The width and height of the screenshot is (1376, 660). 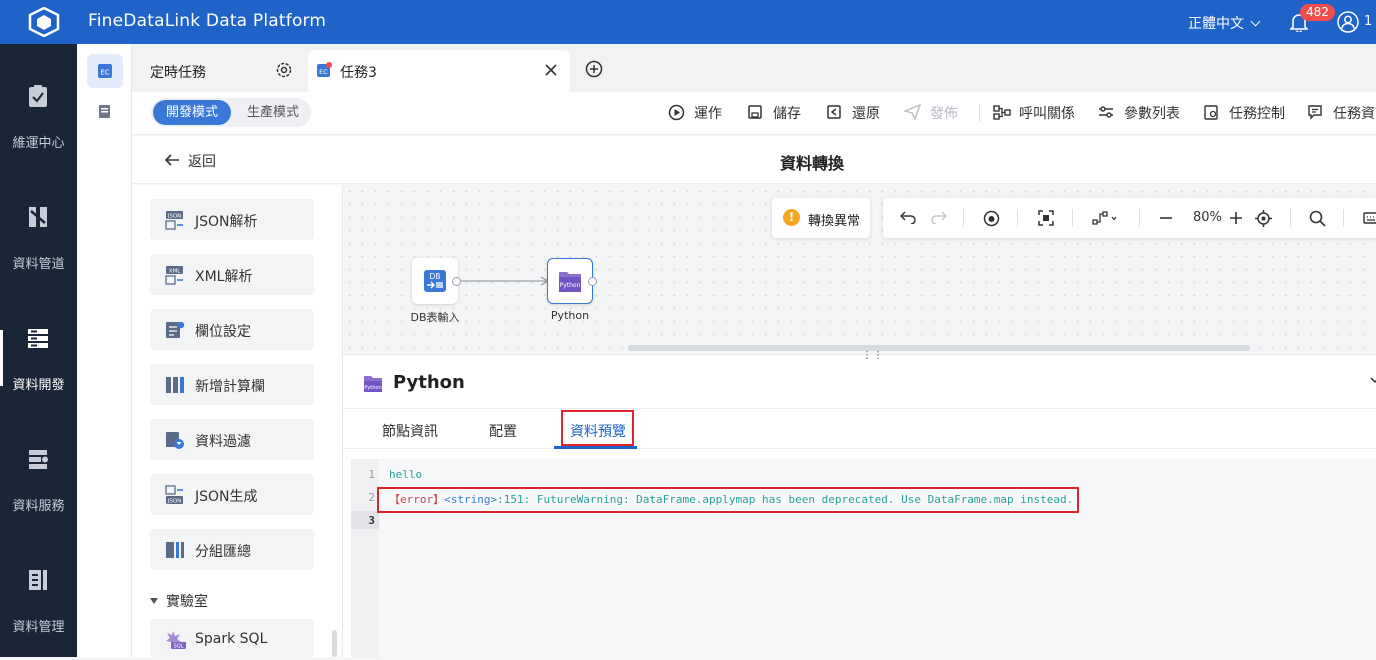 I want to click on nav-item-pipeline: 資料管道, so click(x=38, y=225).